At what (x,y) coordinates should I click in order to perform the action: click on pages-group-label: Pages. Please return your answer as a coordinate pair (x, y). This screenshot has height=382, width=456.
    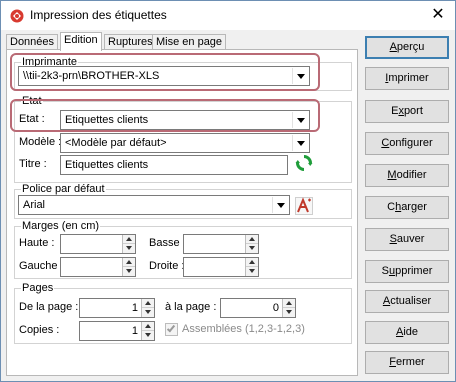
    Looking at the image, I should click on (38, 288).